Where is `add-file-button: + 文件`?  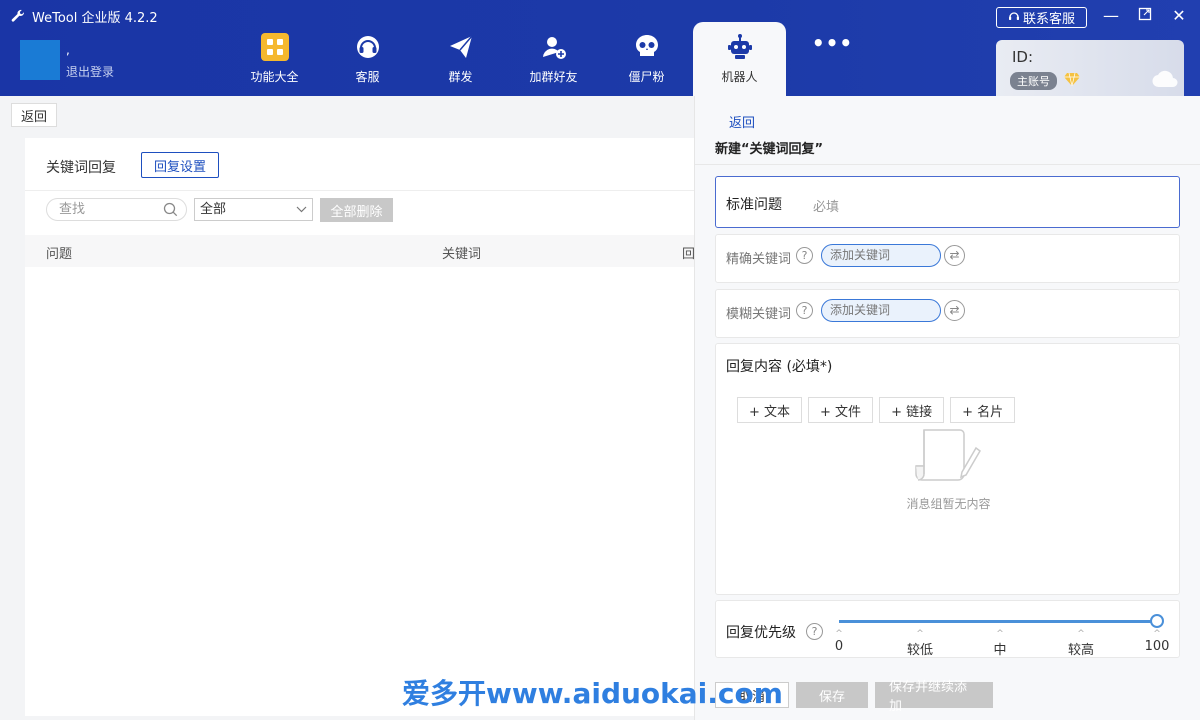
add-file-button: + 文件 is located at coordinates (841, 410).